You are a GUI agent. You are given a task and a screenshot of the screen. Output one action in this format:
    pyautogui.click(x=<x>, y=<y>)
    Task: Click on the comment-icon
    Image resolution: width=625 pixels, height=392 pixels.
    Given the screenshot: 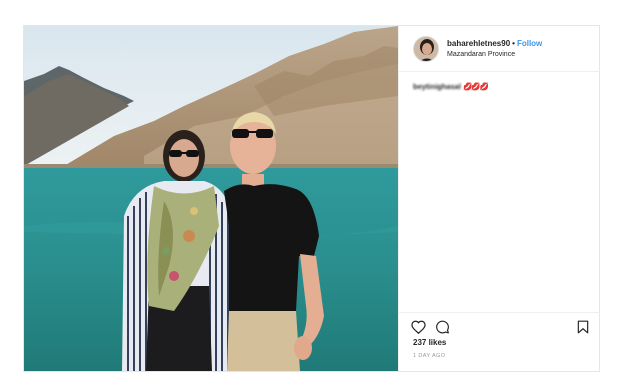 What is the action you would take?
    pyautogui.click(x=442, y=329)
    